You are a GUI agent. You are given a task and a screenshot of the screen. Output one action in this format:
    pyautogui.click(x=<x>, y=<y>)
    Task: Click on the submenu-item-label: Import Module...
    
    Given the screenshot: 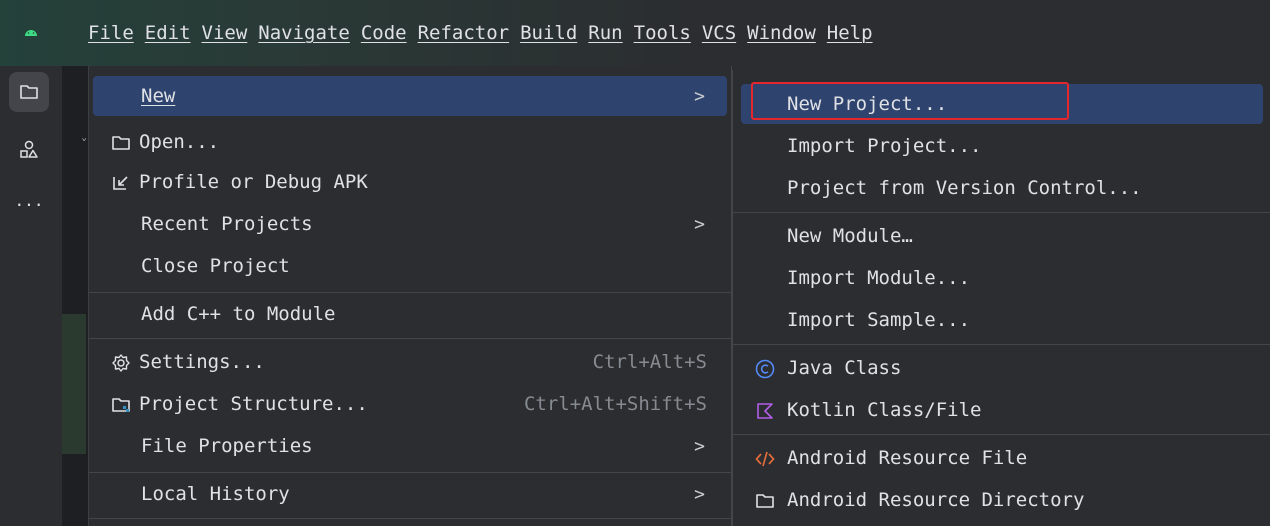 What is the action you would take?
    pyautogui.click(x=879, y=278)
    